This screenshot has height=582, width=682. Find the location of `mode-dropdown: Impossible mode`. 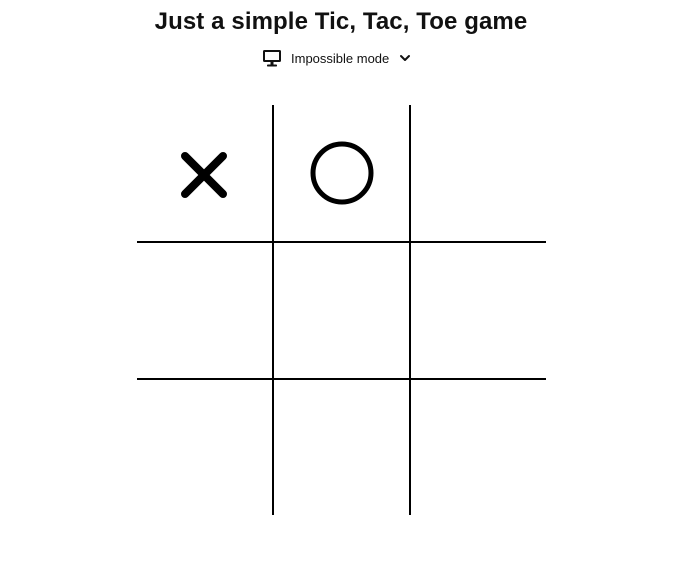

mode-dropdown: Impossible mode is located at coordinates (336, 58).